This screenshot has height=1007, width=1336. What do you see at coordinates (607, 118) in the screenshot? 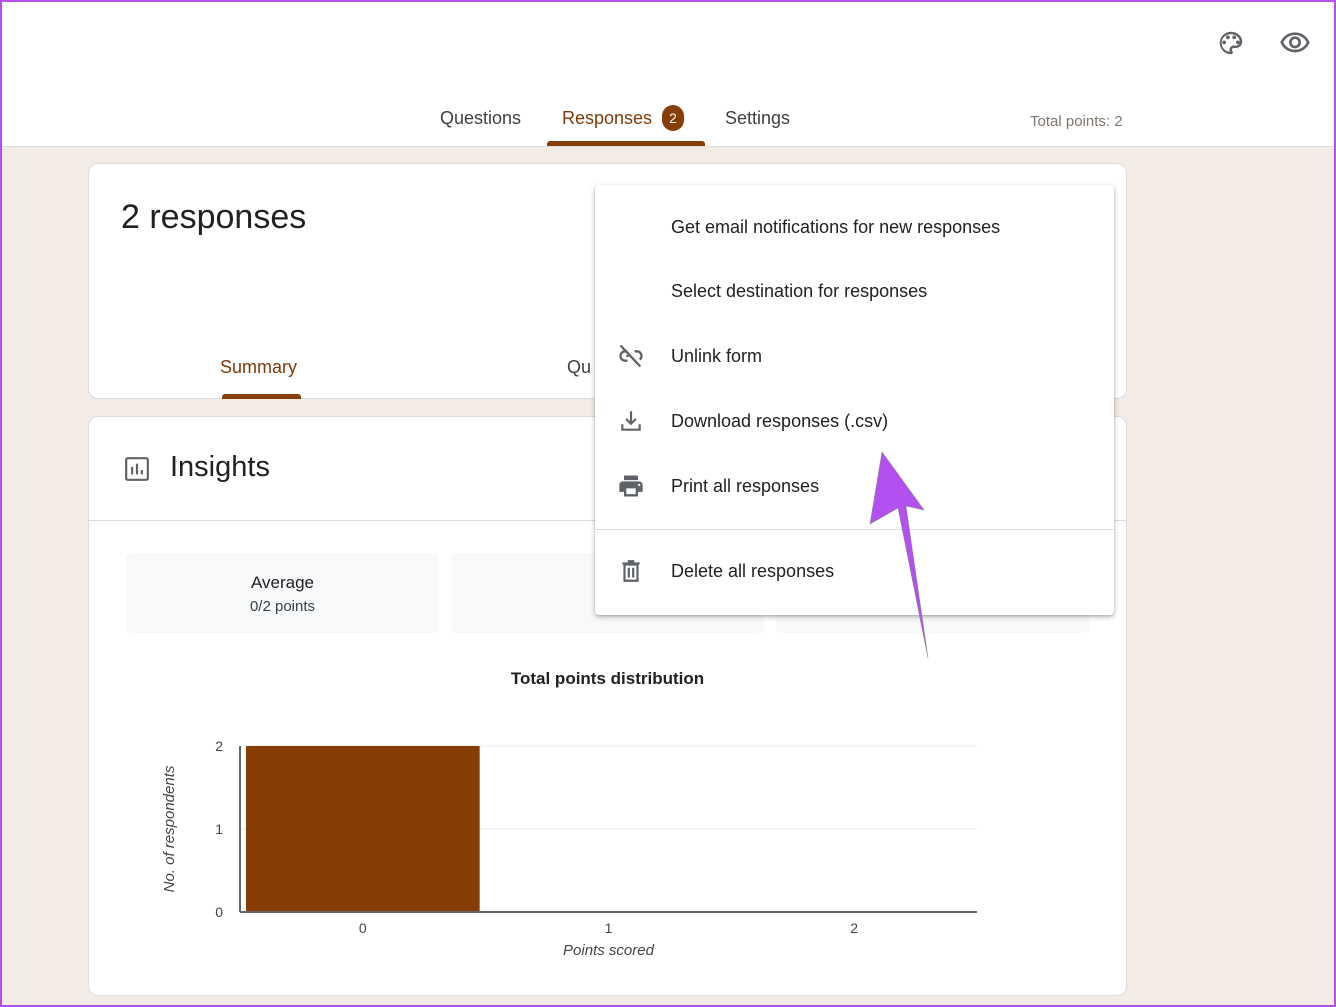
I see `tab-label: Responses` at bounding box center [607, 118].